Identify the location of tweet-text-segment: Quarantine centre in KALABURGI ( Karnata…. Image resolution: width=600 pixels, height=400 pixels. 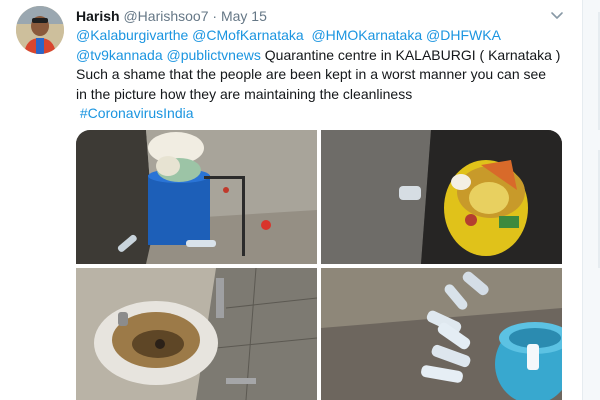
(412, 54).